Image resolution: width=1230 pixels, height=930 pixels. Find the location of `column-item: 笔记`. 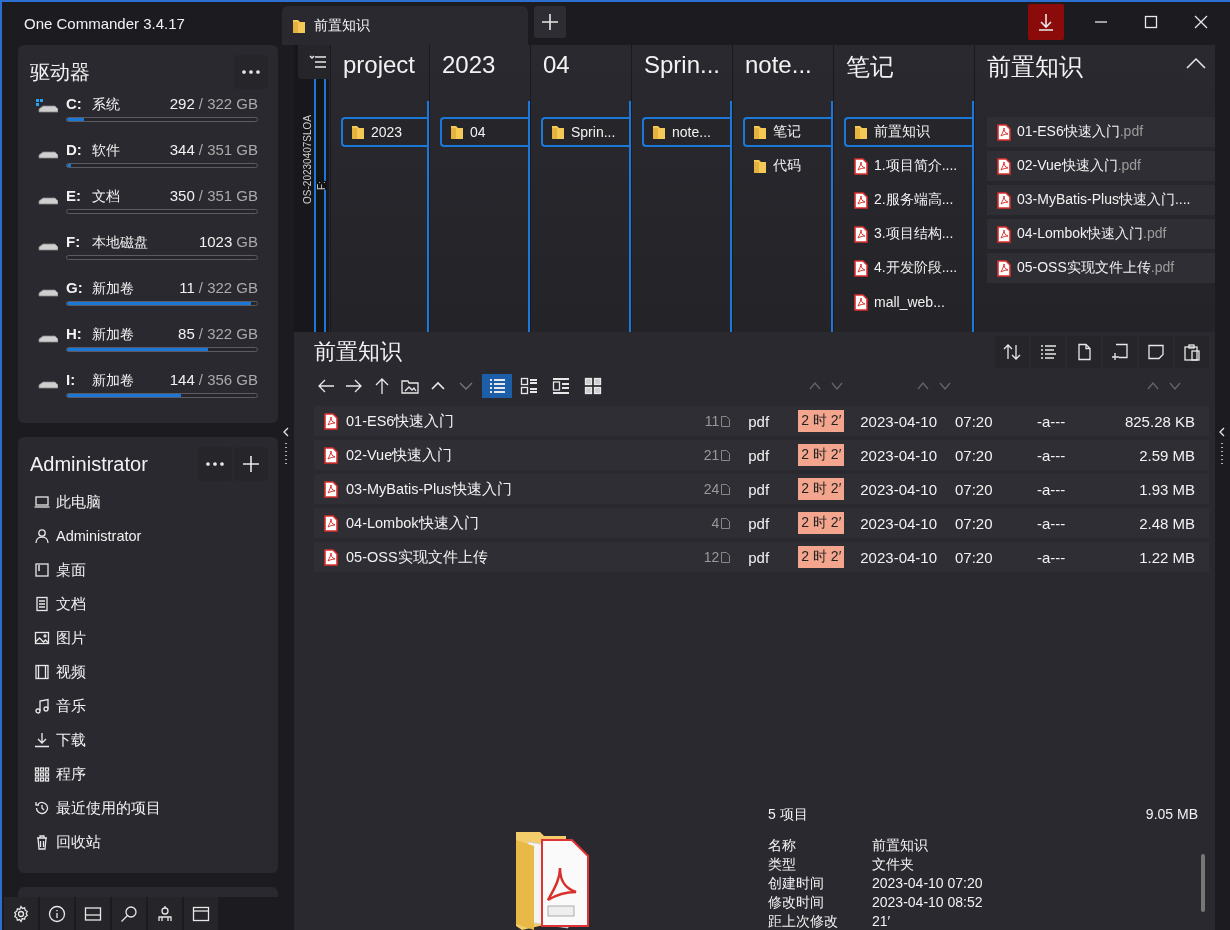

column-item: 笔记 is located at coordinates (787, 132).